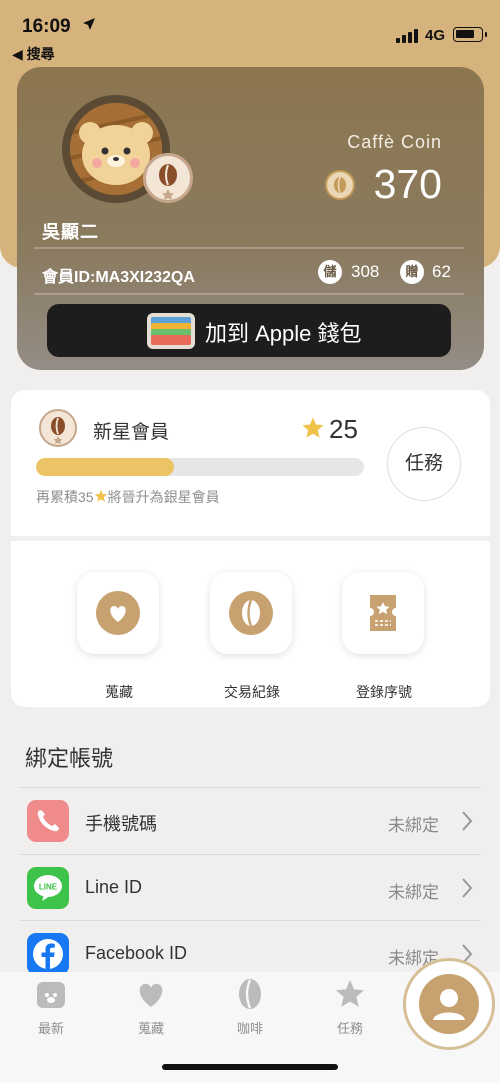 The height and width of the screenshot is (1083, 500). What do you see at coordinates (407, 36) in the screenshot?
I see `signal-icon` at bounding box center [407, 36].